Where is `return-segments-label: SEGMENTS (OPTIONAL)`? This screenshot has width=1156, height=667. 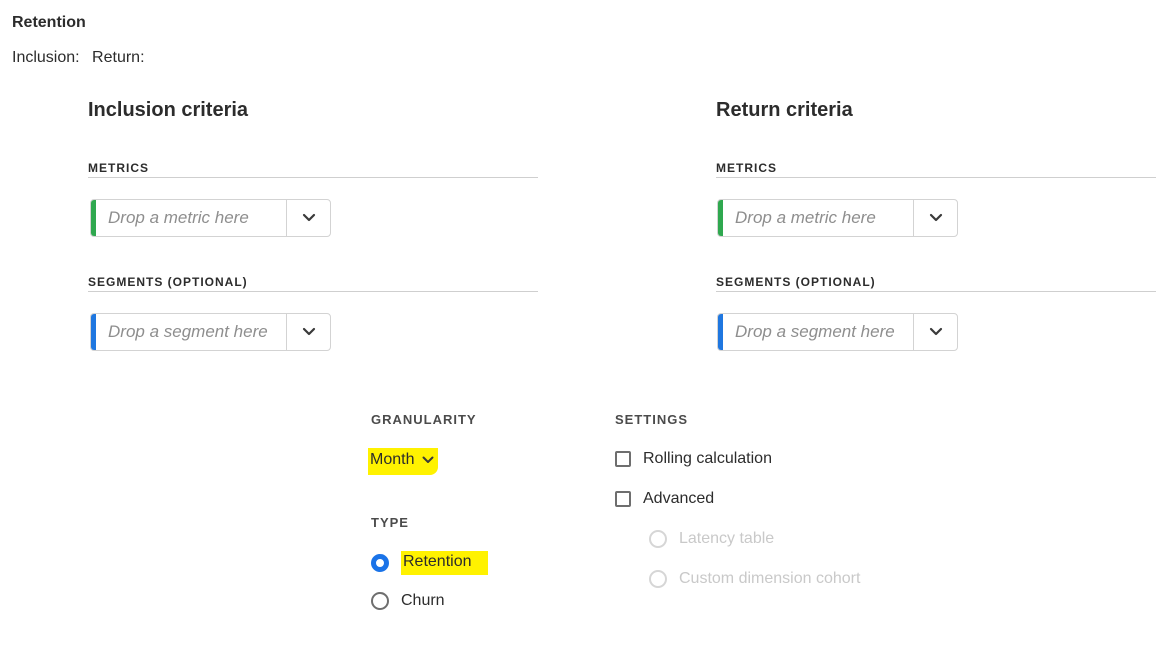
return-segments-label: SEGMENTS (OPTIONAL) is located at coordinates (936, 283).